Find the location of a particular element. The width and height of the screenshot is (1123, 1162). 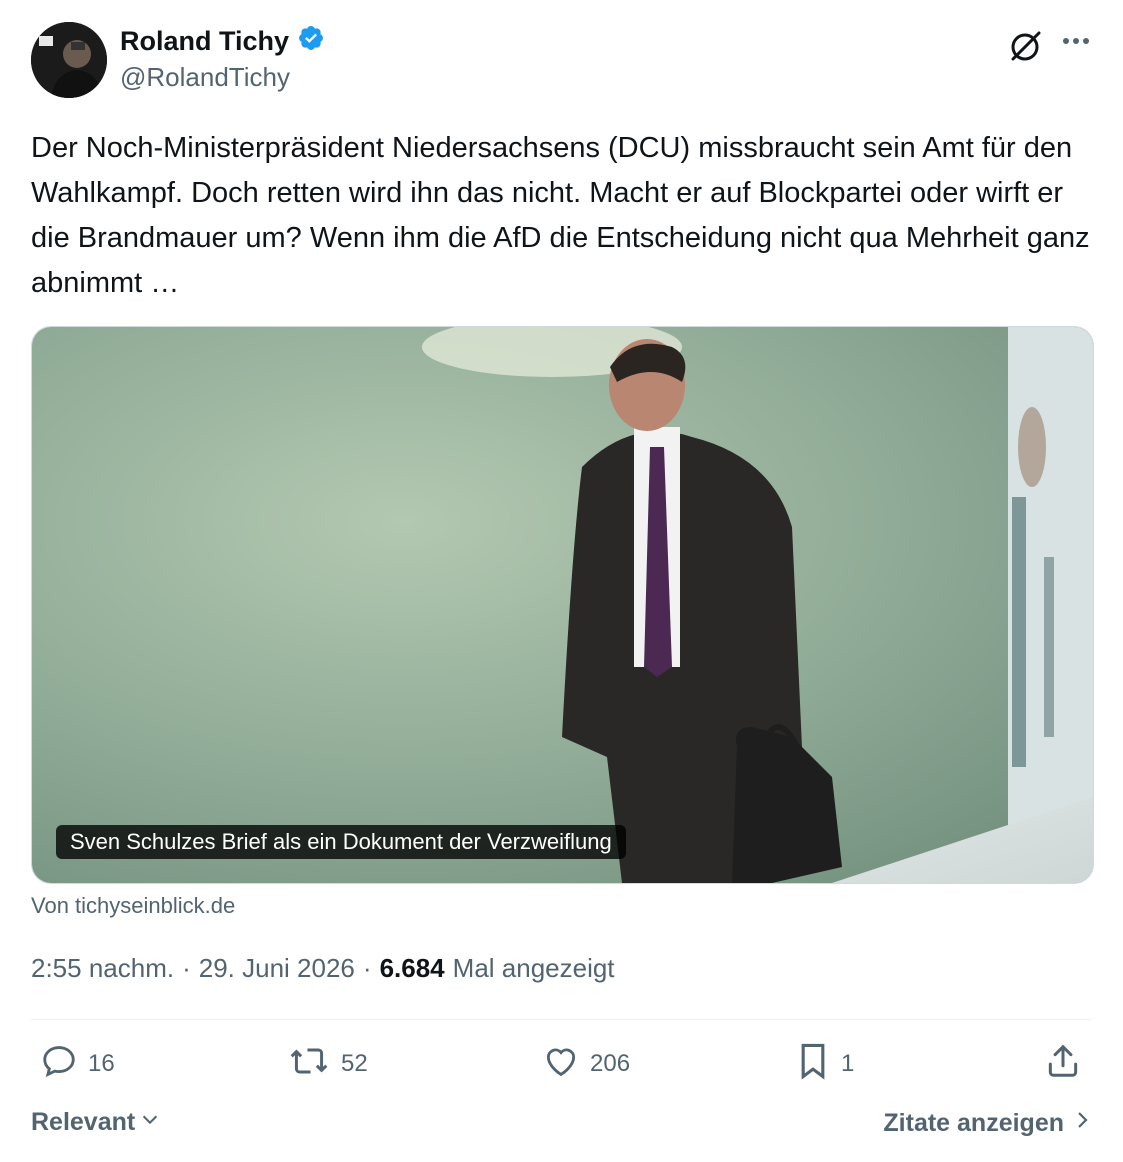

tweet-date: 29. Juni 2026 is located at coordinates (277, 968).